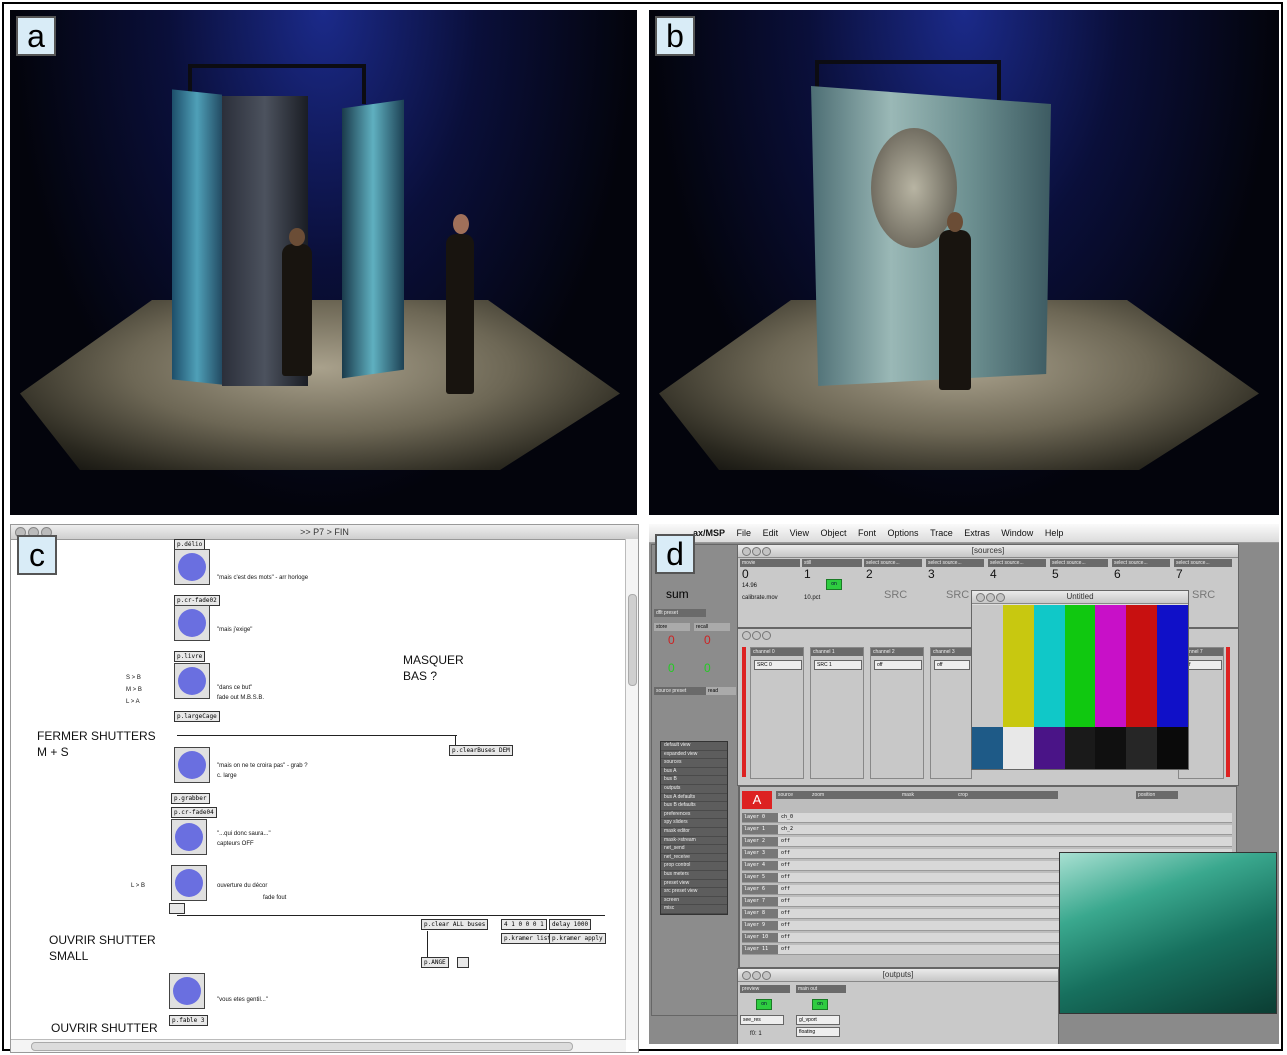 Image resolution: width=1287 pixels, height=1055 pixels. What do you see at coordinates (194, 812) in the screenshot?
I see `patch-object: p.cr-fade04` at bounding box center [194, 812].